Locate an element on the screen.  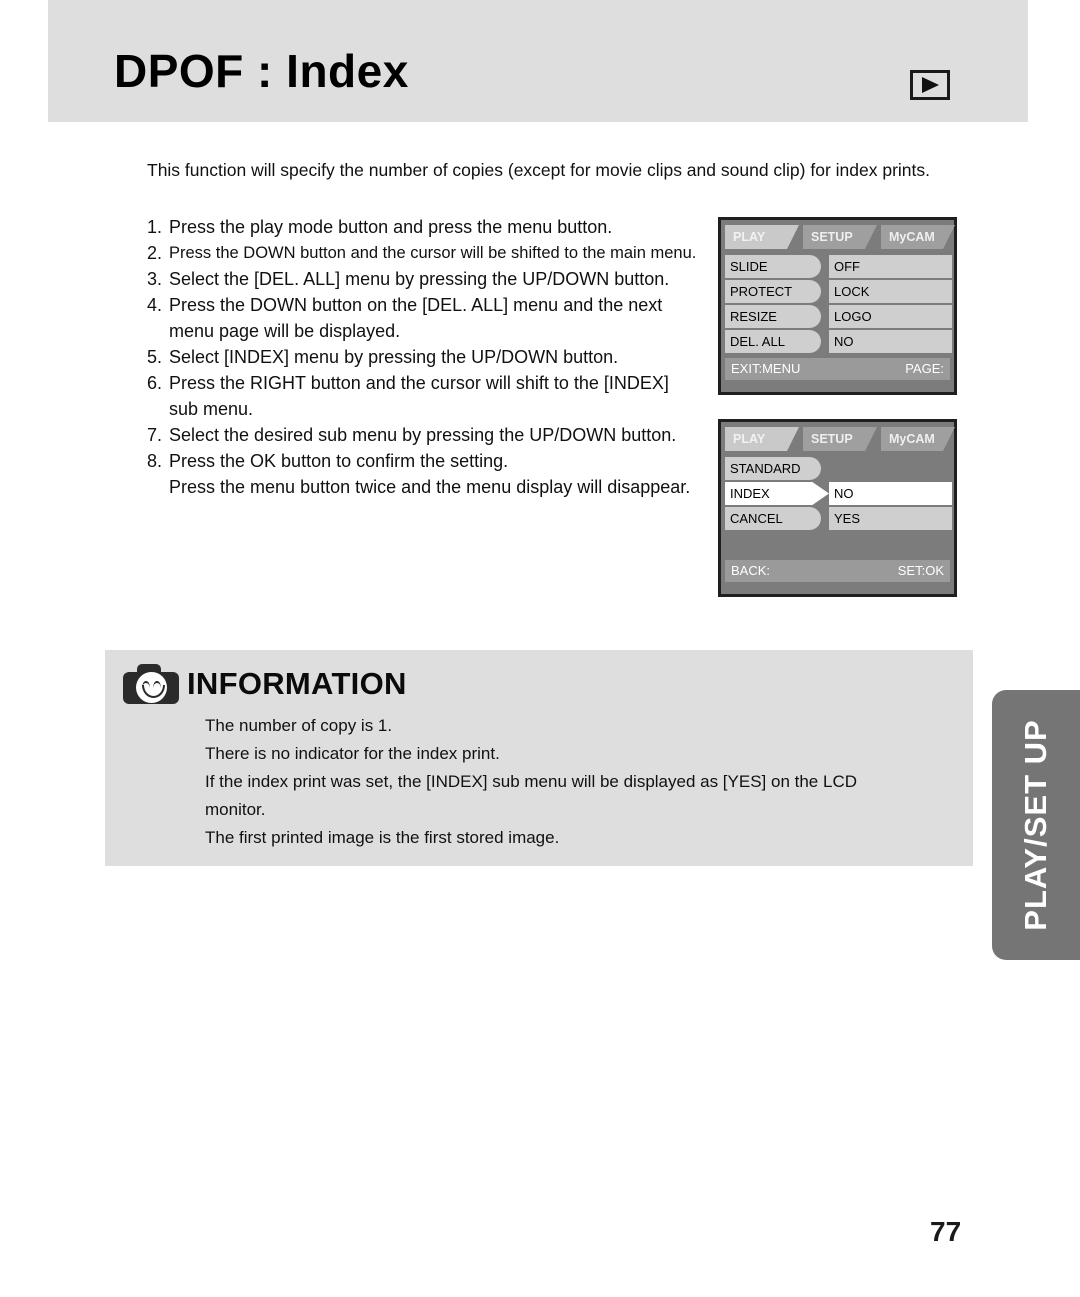
section-side-tab: PLAY/SET UP is located at coordinates (1036, 825).